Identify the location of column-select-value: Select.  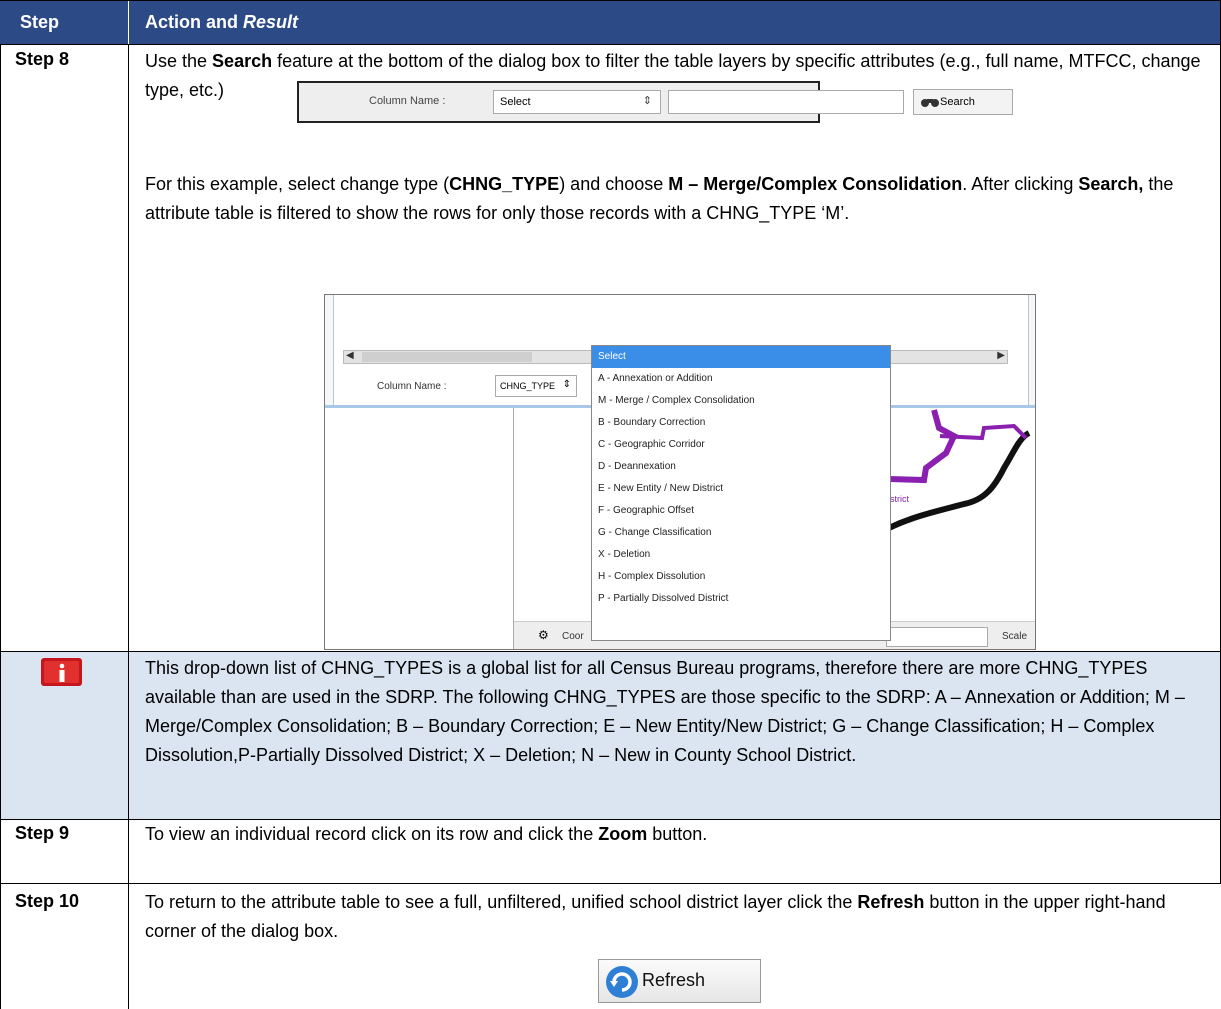
(515, 102).